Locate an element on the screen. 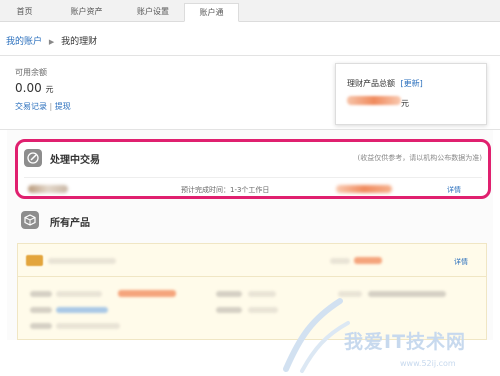  top-tab-bar: 首页 账户资产 账户设置 账户通 is located at coordinates (250, 11).